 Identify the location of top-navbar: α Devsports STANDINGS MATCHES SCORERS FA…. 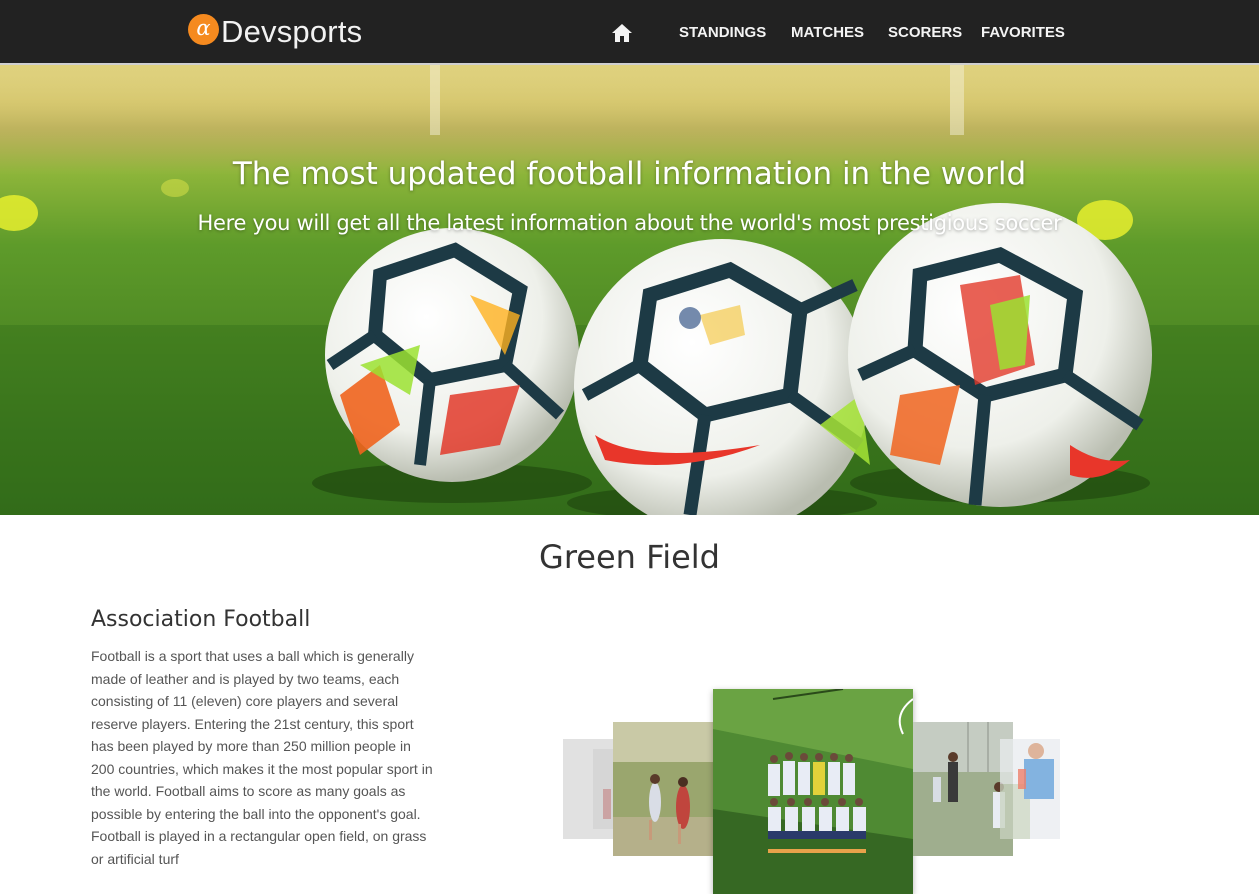
(629, 32).